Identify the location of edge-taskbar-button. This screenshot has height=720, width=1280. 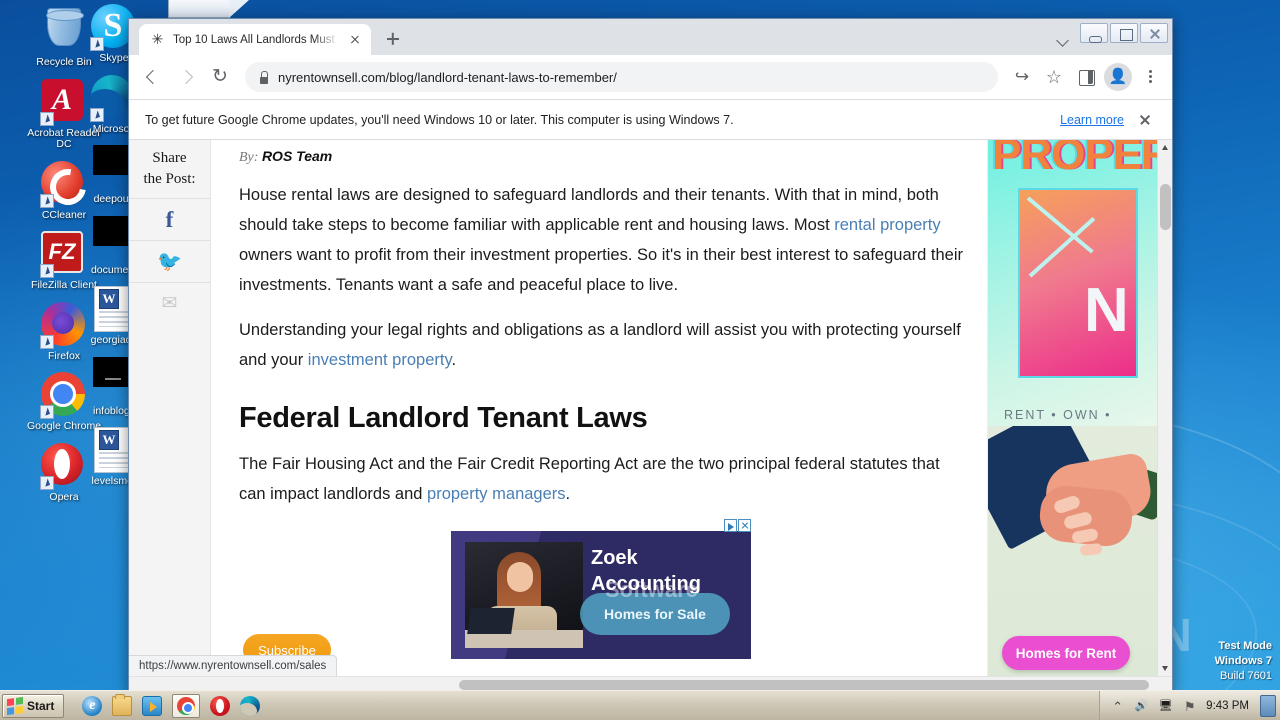
(250, 705).